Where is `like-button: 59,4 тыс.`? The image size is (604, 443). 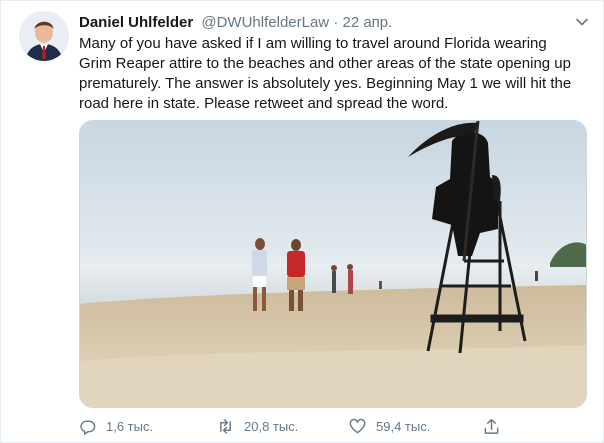
like-button: 59,4 тыс. is located at coordinates (389, 426).